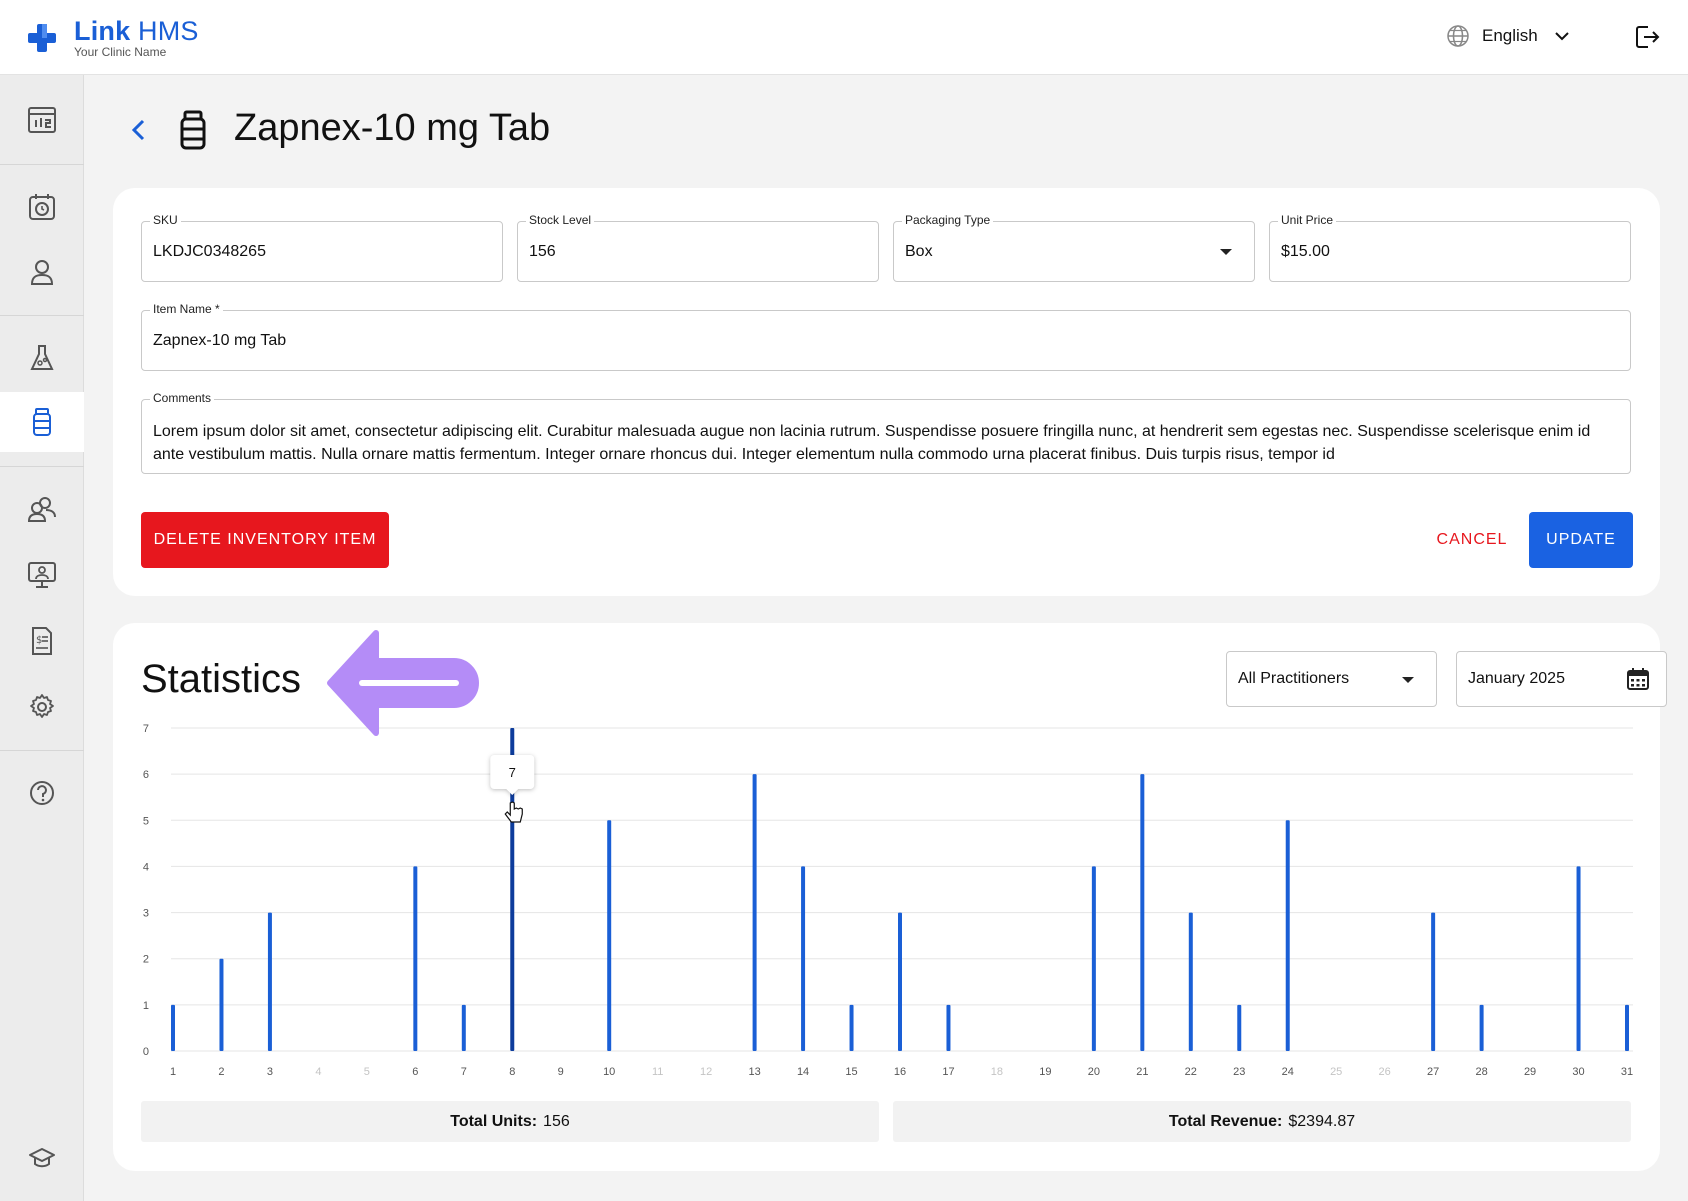 The height and width of the screenshot is (1201, 1688). Describe the element at coordinates (221, 679) in the screenshot. I see `statistics-title: Statistics` at that location.